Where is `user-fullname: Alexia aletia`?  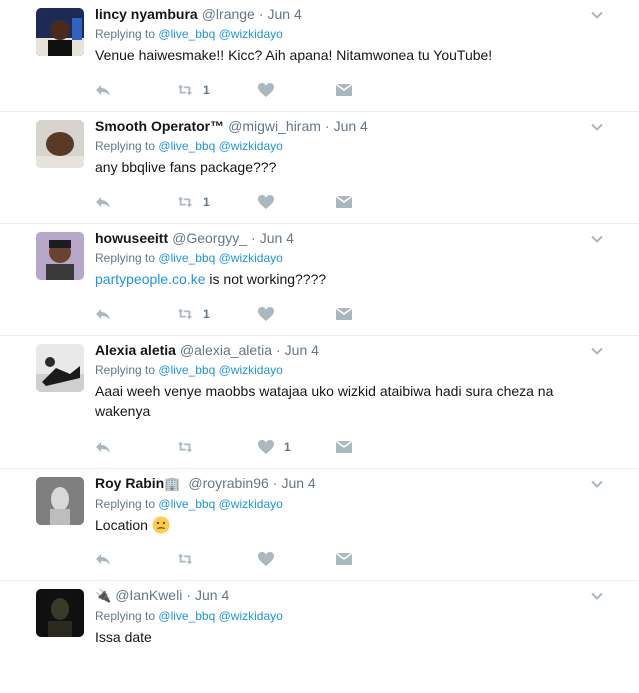 user-fullname: Alexia aletia is located at coordinates (135, 350).